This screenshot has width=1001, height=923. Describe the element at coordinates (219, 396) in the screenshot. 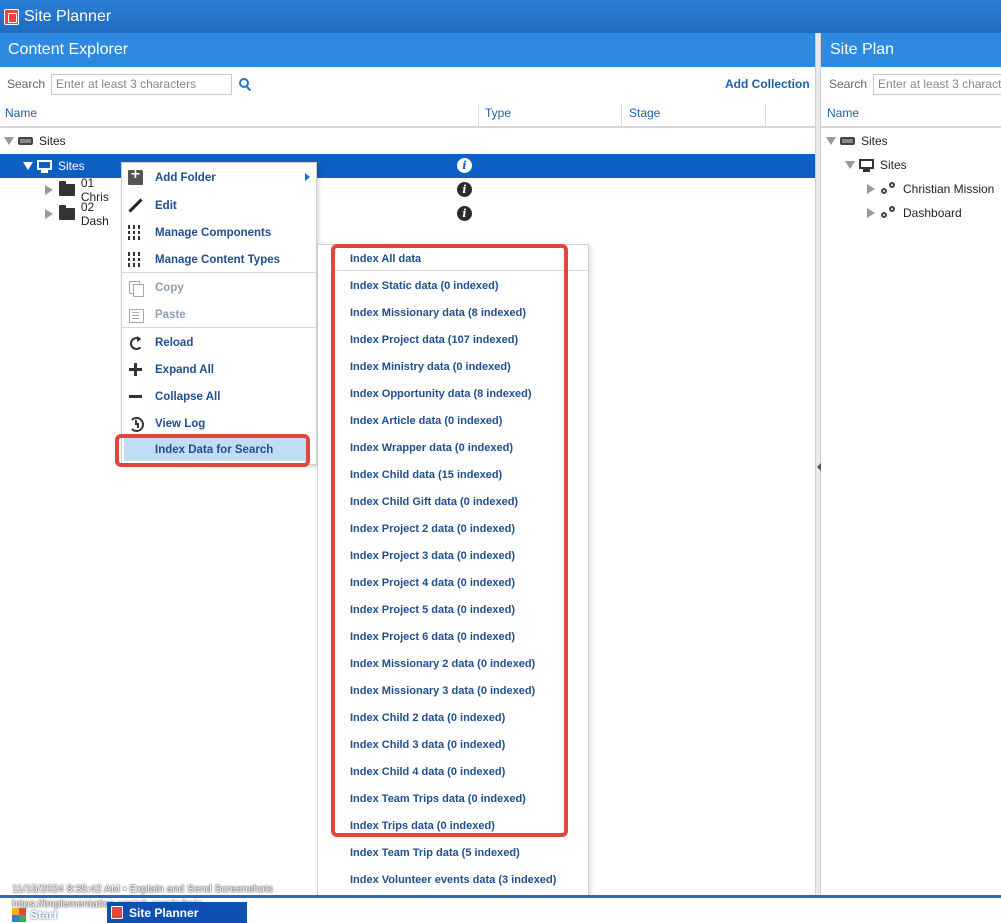

I see `menu-item-collapse-all: Collapse All` at that location.